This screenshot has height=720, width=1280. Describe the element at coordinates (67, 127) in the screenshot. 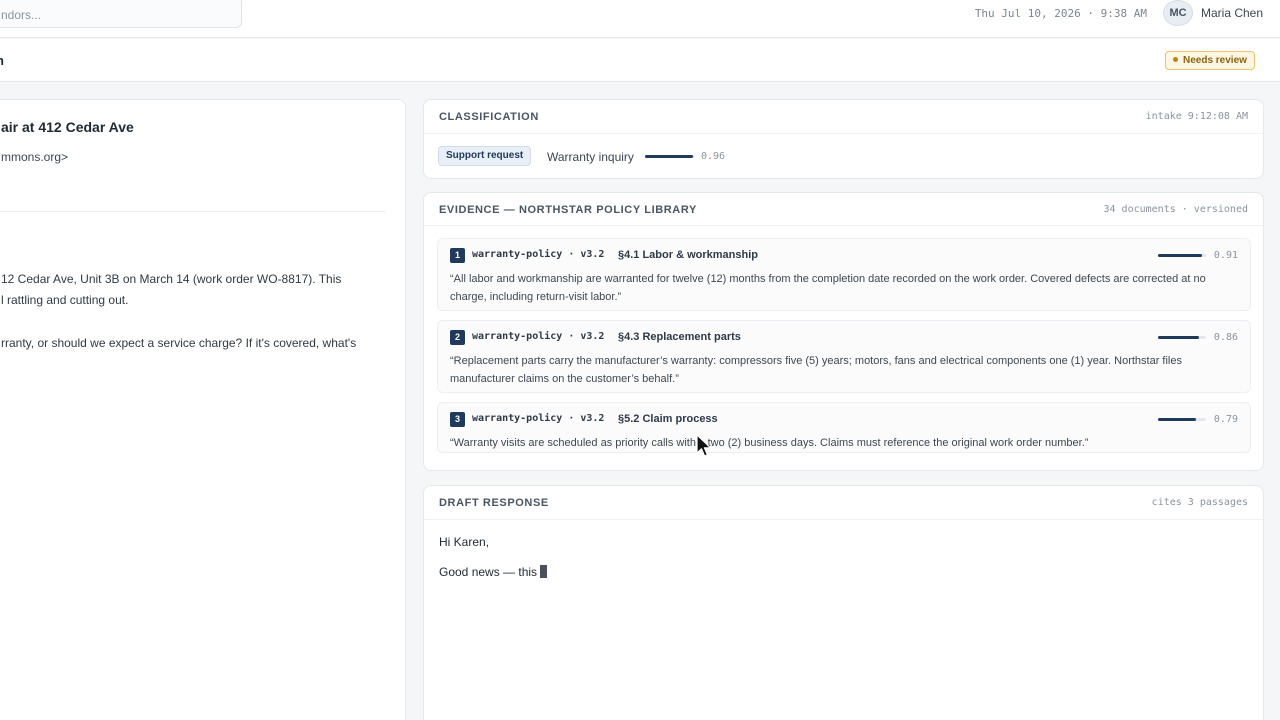

I see `email-subject: air at 412 Cedar Ave` at that location.